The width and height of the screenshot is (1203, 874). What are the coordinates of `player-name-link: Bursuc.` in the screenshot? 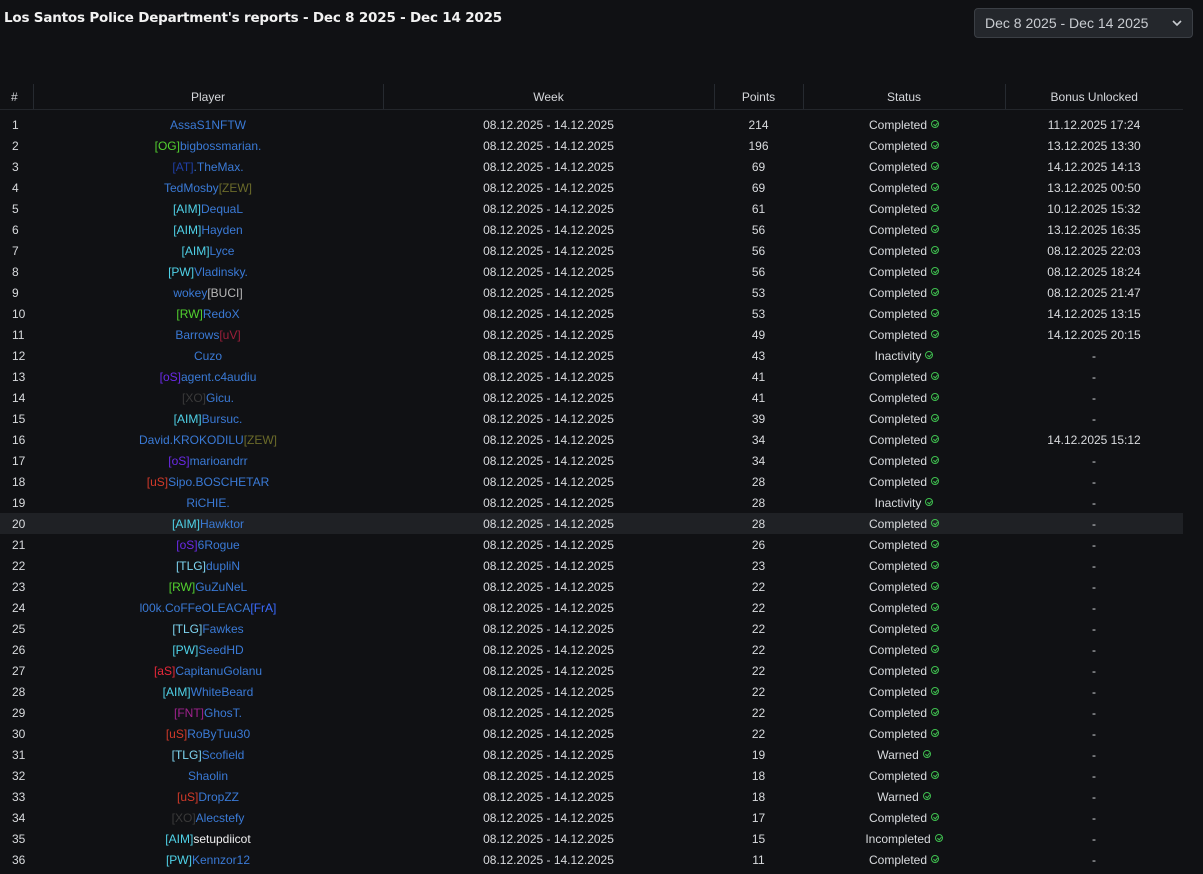 It's located at (222, 419).